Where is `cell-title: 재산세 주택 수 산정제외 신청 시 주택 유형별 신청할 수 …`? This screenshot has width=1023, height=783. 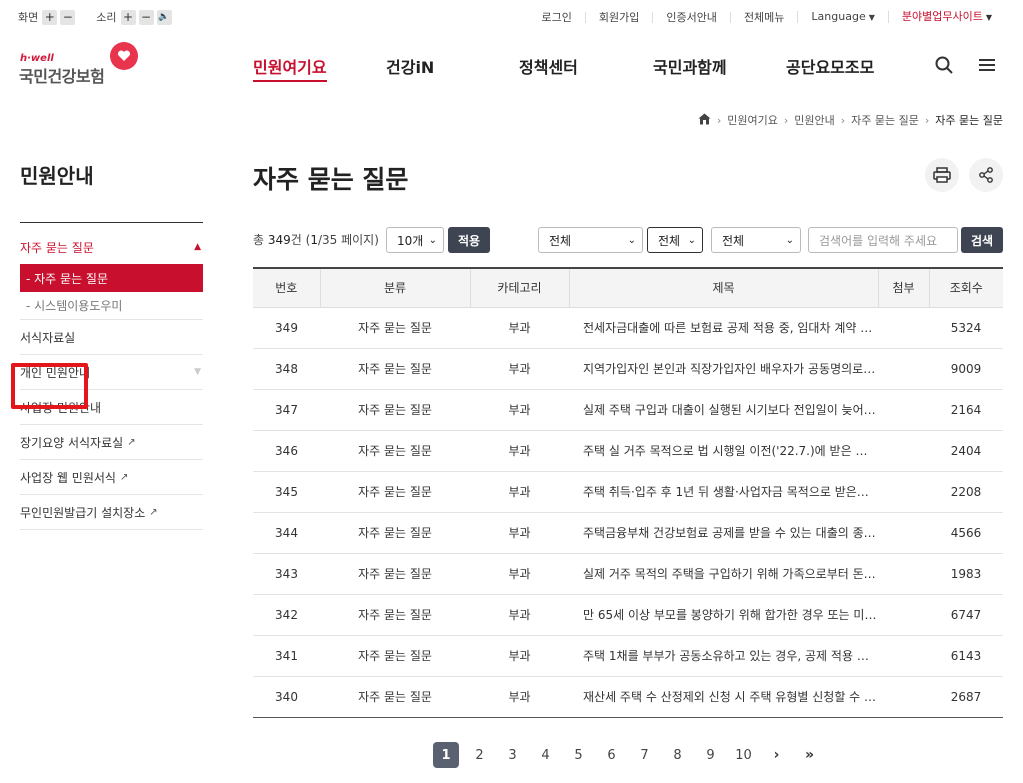
cell-title: 재산세 주택 수 산정제외 신청 시 주택 유형별 신청할 수 … is located at coordinates (723, 697).